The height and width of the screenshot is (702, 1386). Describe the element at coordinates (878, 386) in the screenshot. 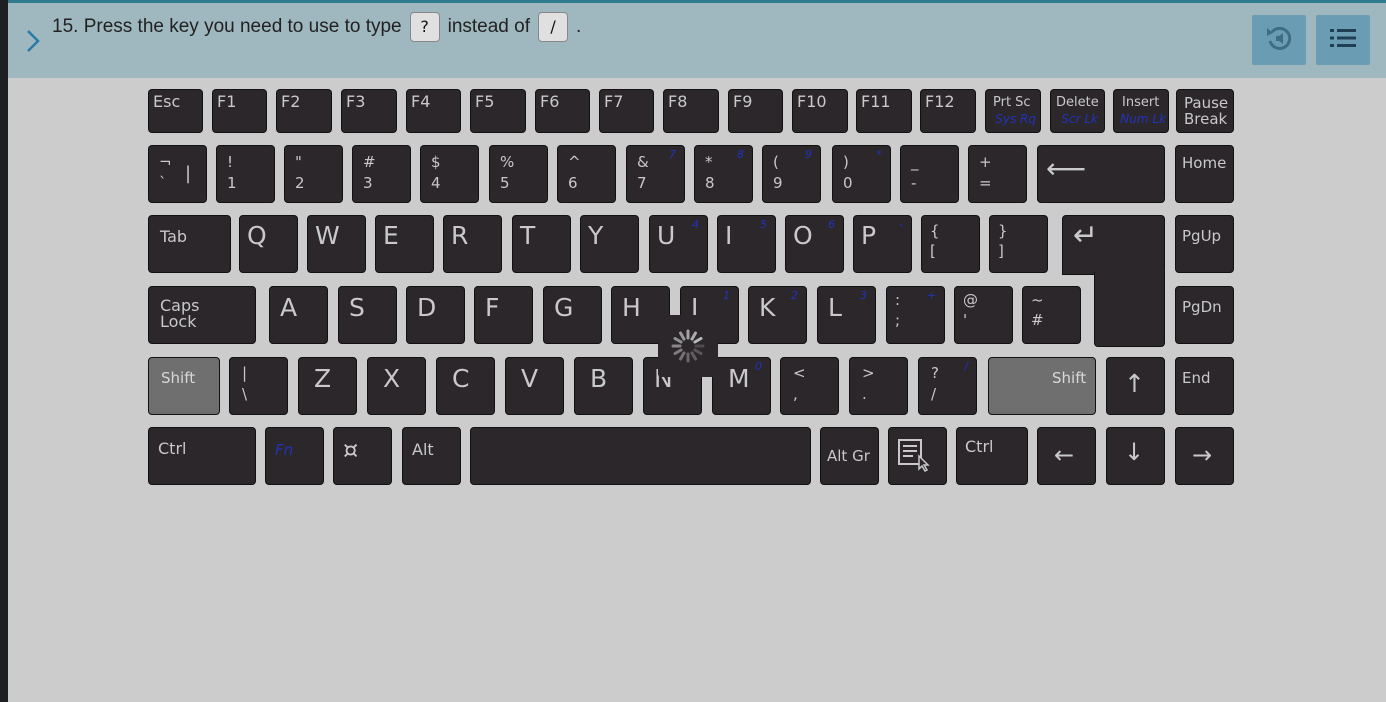

I see `key-period: >.` at that location.